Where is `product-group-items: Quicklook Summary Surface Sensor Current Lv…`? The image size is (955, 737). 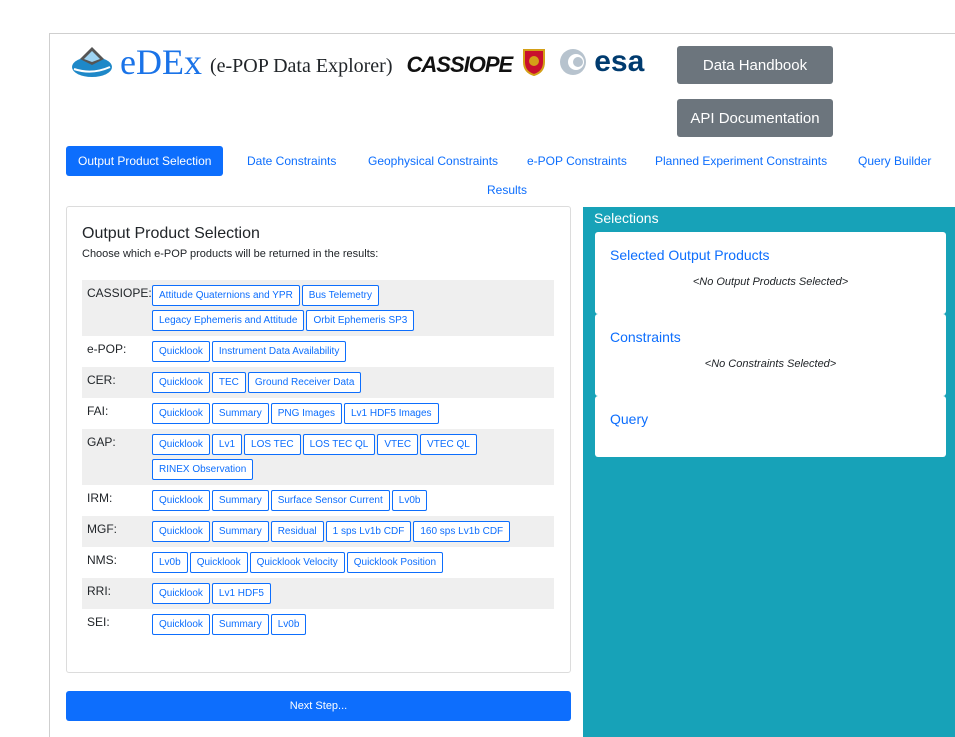
product-group-items: Quicklook Summary Surface Sensor Current Lv… is located at coordinates (337, 500).